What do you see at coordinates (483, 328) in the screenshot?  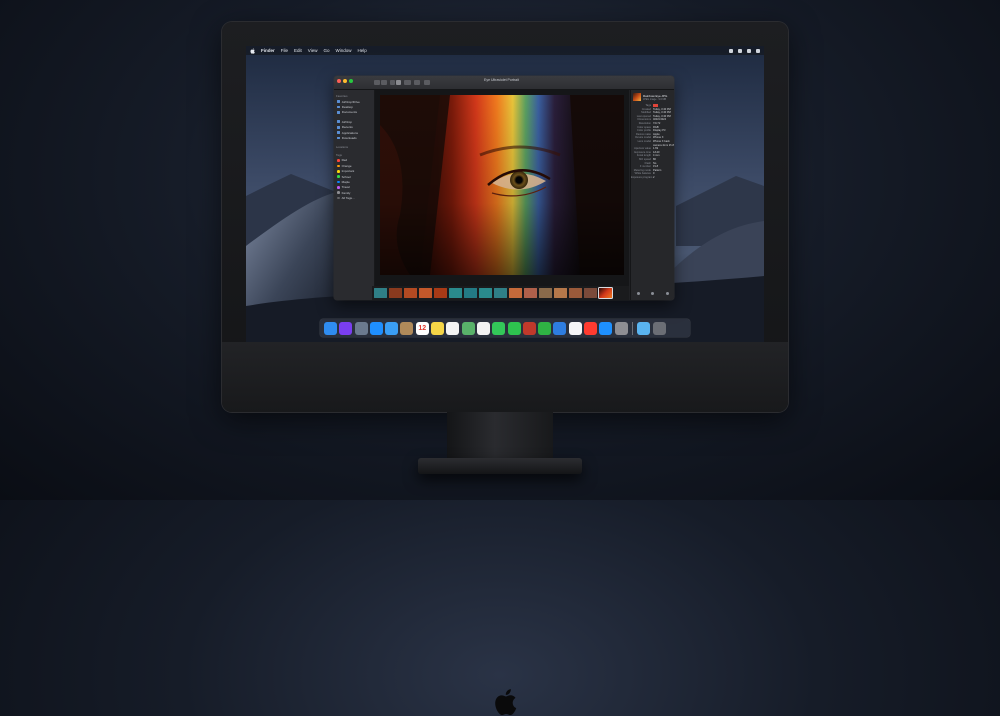 I see `dock-photos-icon` at bounding box center [483, 328].